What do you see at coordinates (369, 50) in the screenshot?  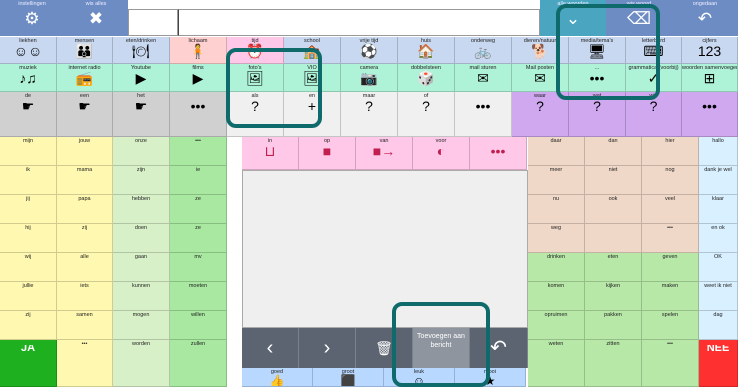 I see `category-6: vrije tijd ⚽` at bounding box center [369, 50].